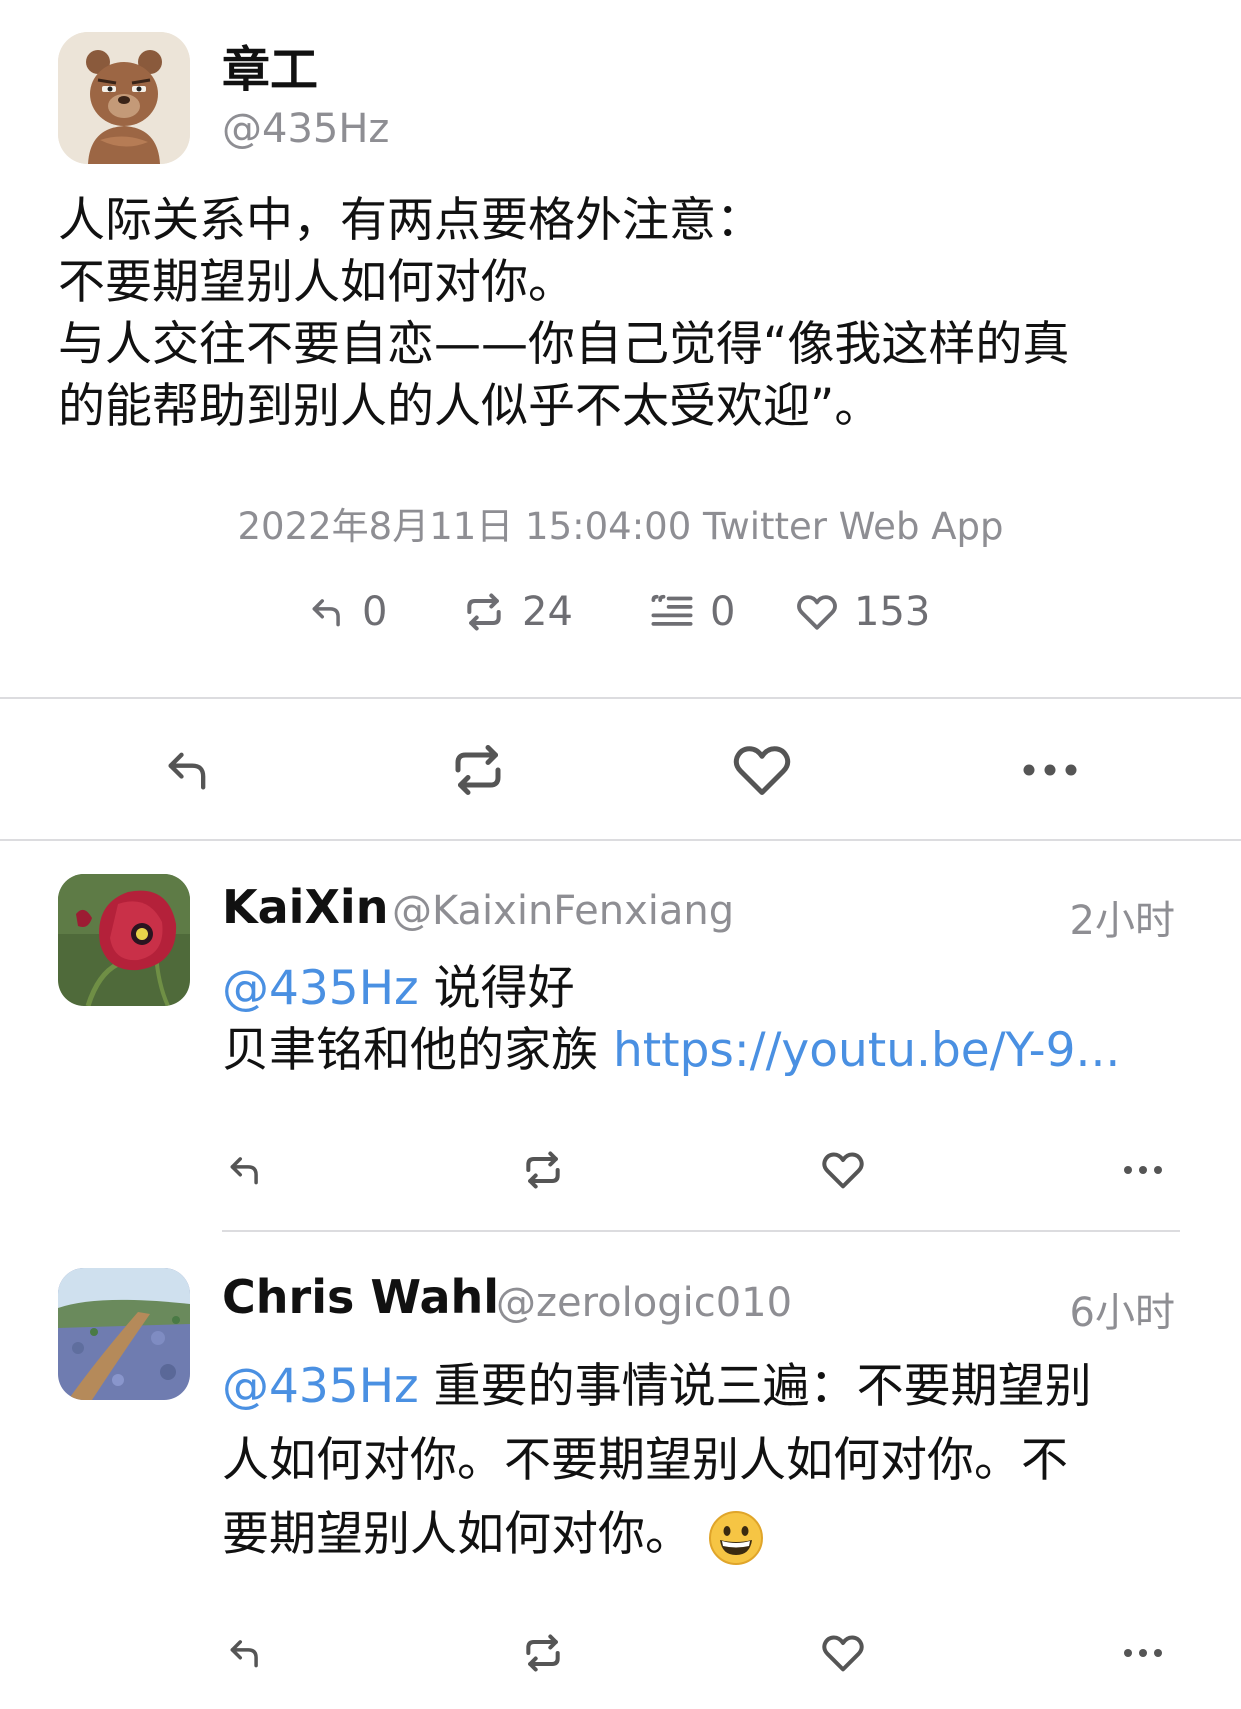  What do you see at coordinates (644, 1303) in the screenshot?
I see `reply-author-handle: @zerologic010` at bounding box center [644, 1303].